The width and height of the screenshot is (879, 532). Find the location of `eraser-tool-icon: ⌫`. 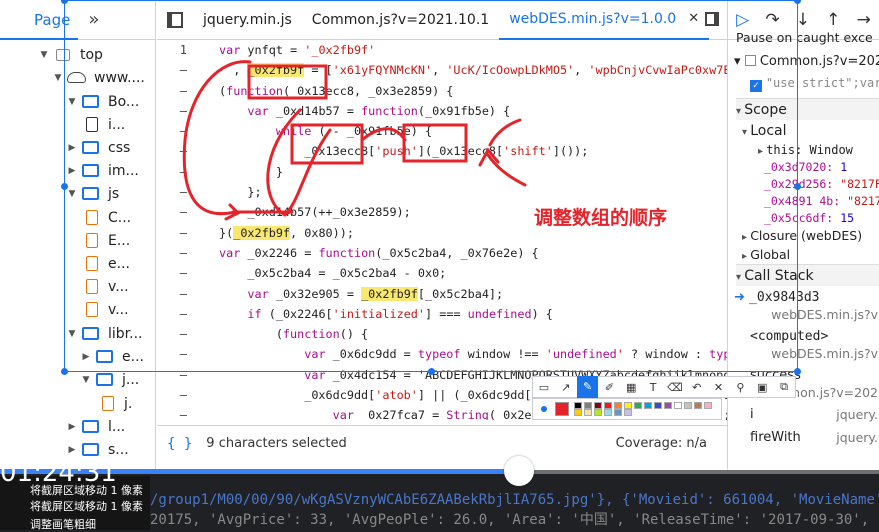

eraser-tool-icon: ⌫ is located at coordinates (675, 387).